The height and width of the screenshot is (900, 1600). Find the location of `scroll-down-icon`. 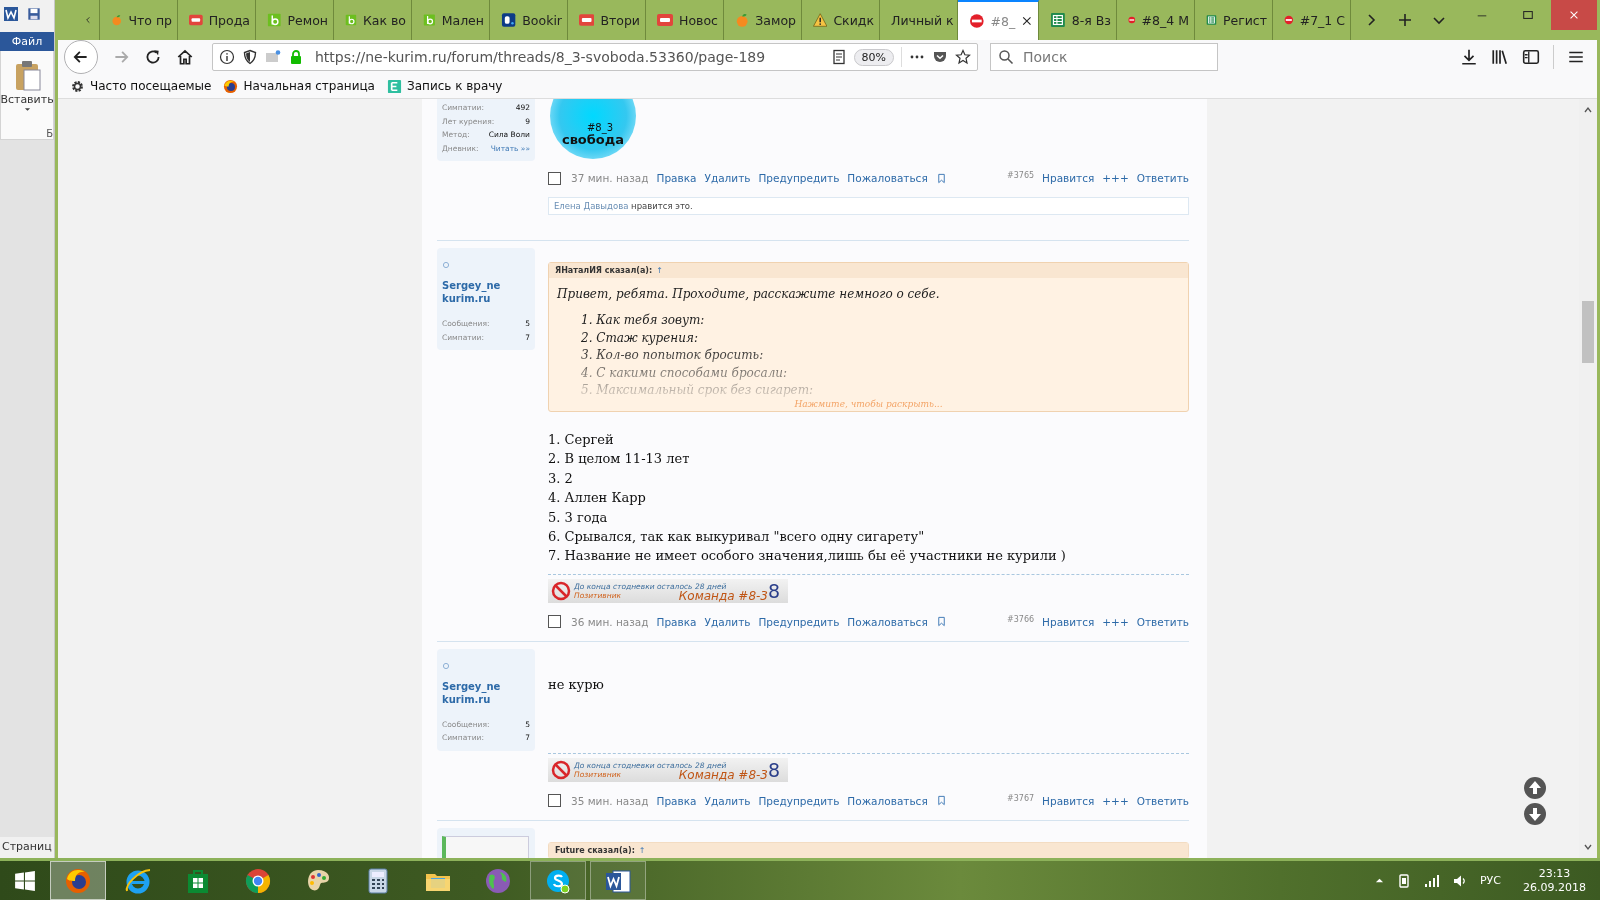

scroll-down-icon is located at coordinates (1588, 847).